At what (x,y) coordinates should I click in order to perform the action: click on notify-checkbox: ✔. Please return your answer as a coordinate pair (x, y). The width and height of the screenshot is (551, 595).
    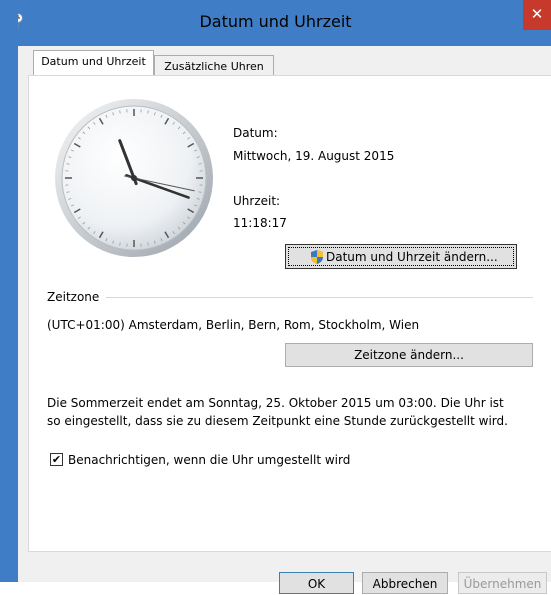
    Looking at the image, I should click on (56, 459).